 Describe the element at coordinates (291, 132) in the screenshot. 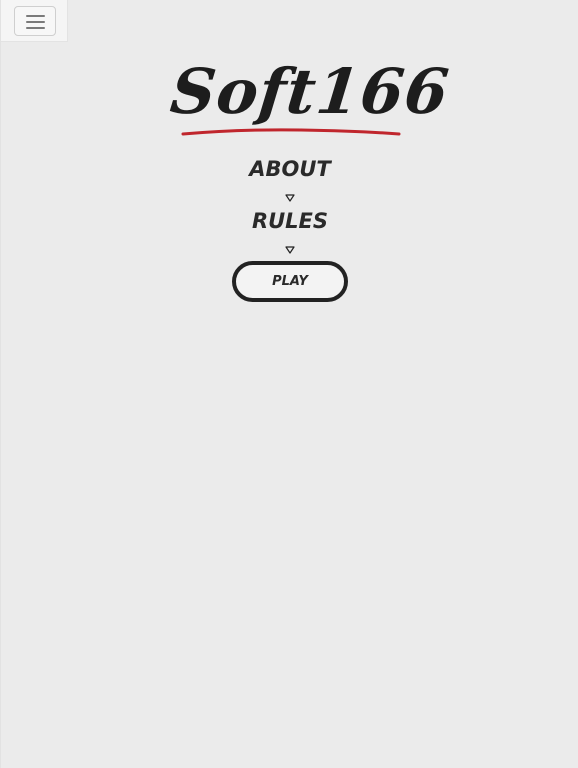

I see `logo-underline` at that location.